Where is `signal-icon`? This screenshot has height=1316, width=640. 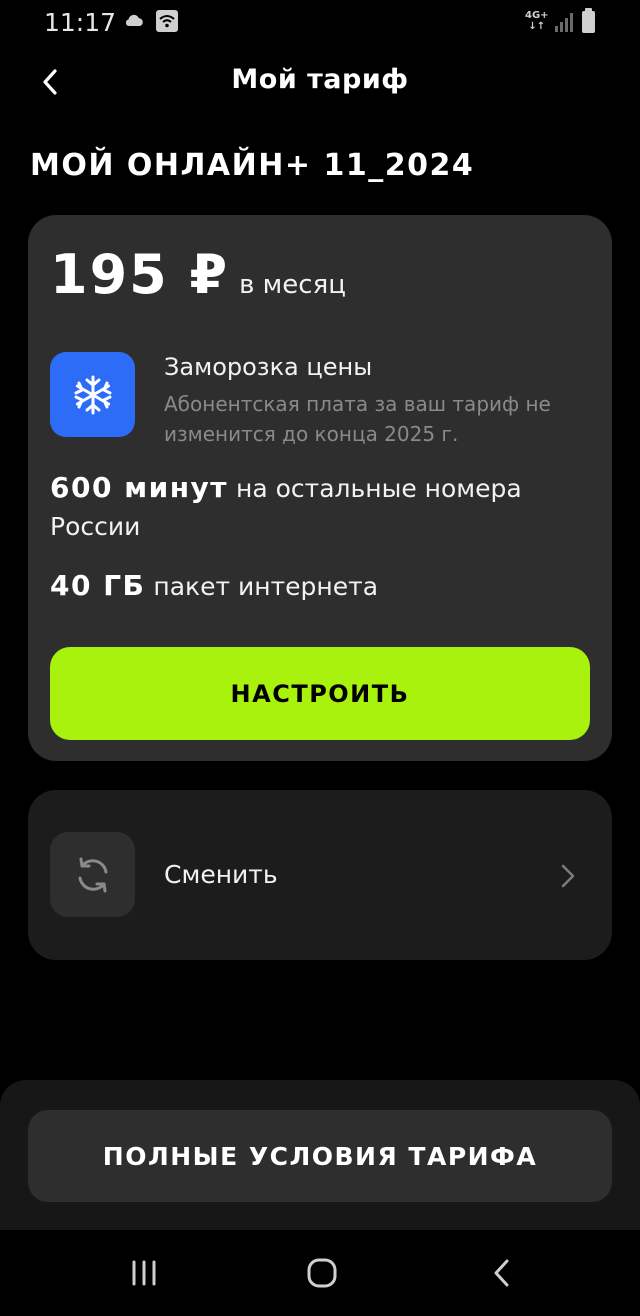
signal-icon is located at coordinates (564, 22).